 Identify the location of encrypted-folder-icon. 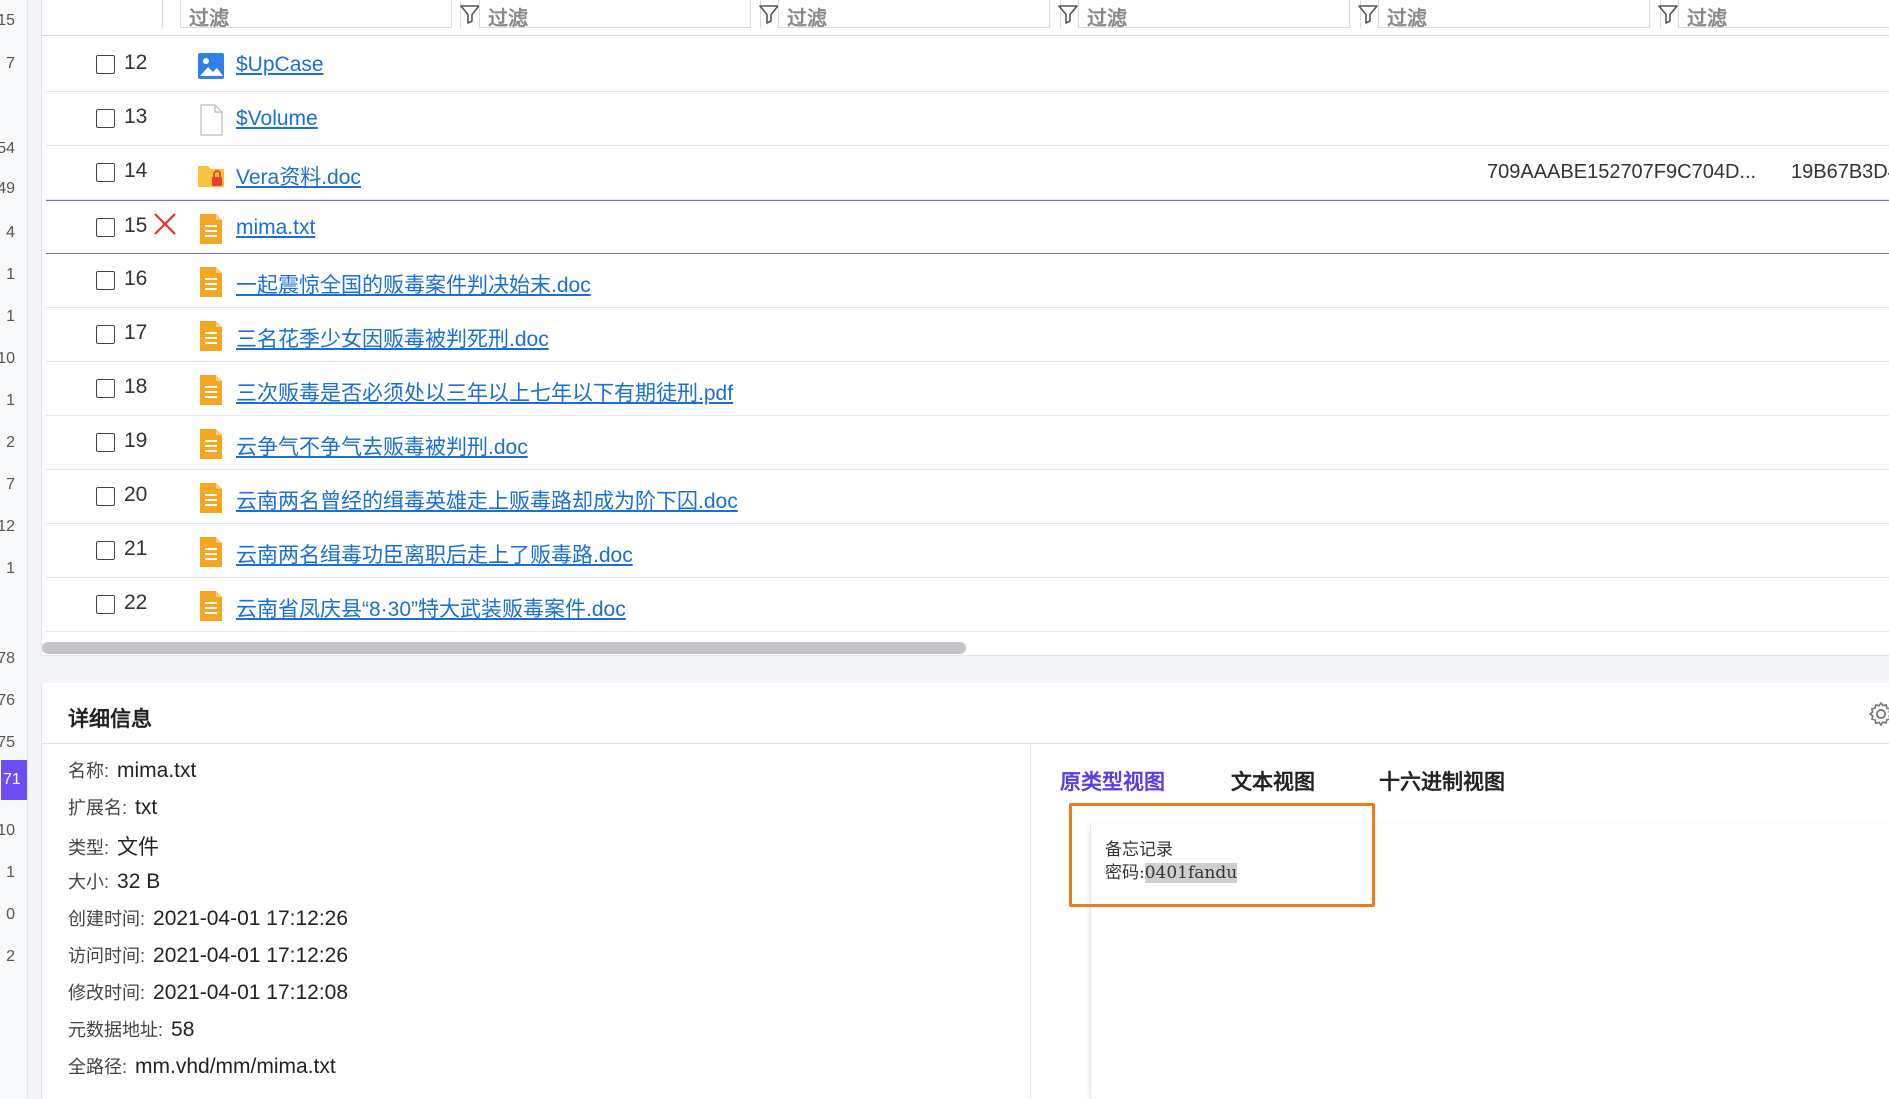
(211, 174).